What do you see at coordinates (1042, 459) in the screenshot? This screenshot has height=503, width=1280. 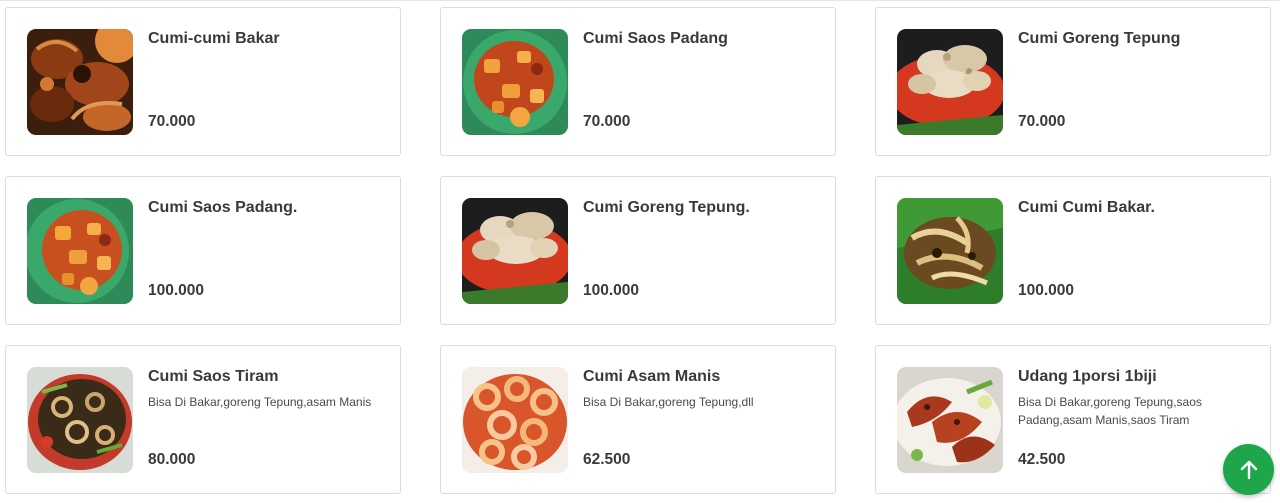 I see `menu-item-price: 42.500` at bounding box center [1042, 459].